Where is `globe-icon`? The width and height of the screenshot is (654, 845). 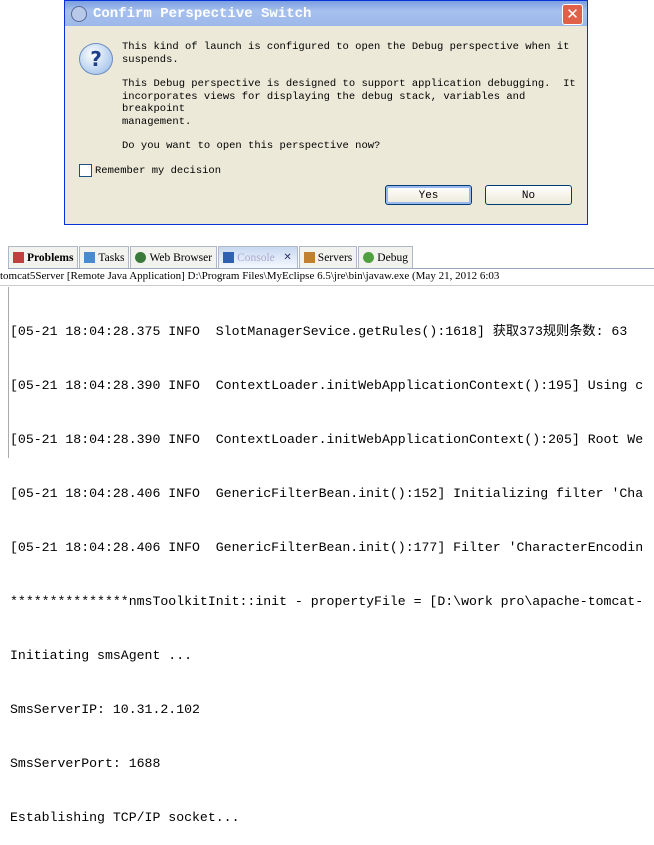 globe-icon is located at coordinates (141, 257).